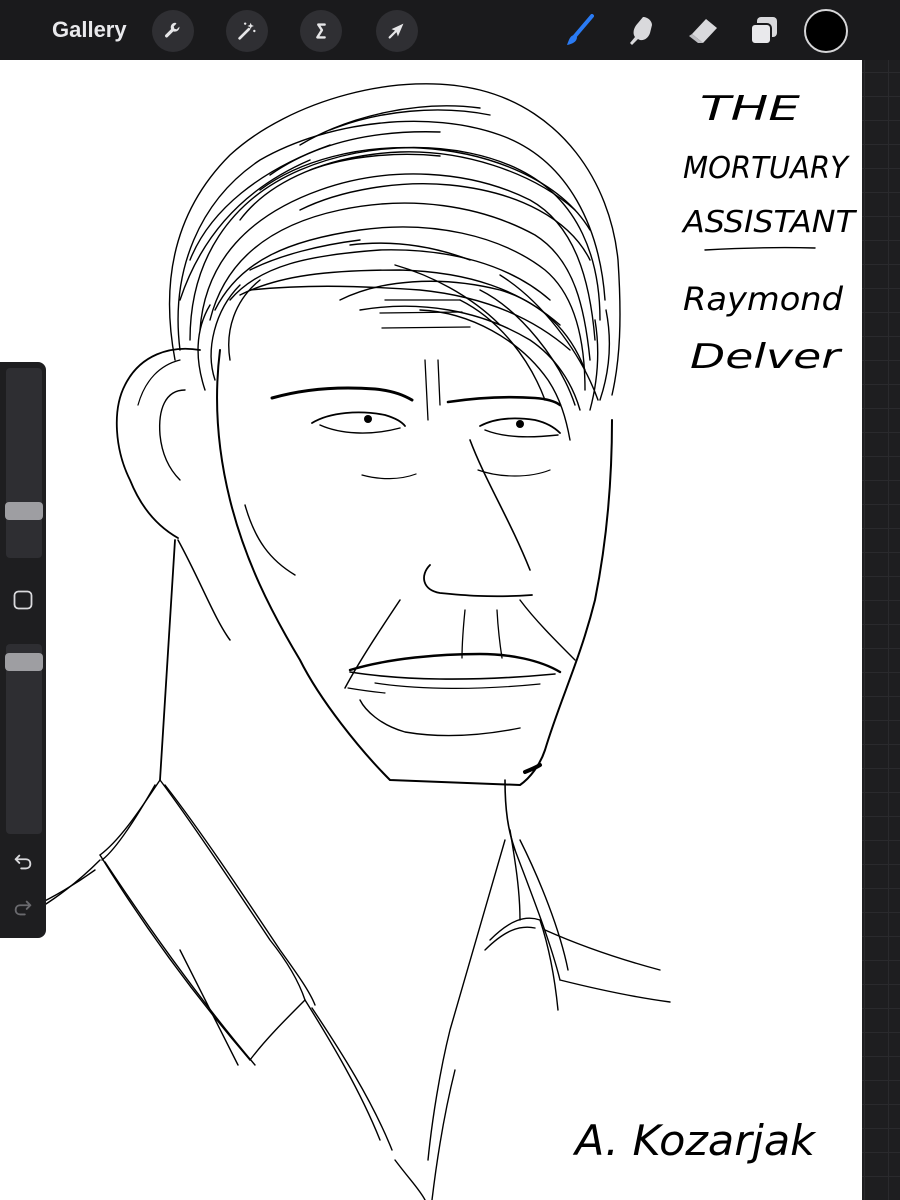 The height and width of the screenshot is (1200, 900). I want to click on undo-icon, so click(23, 862).